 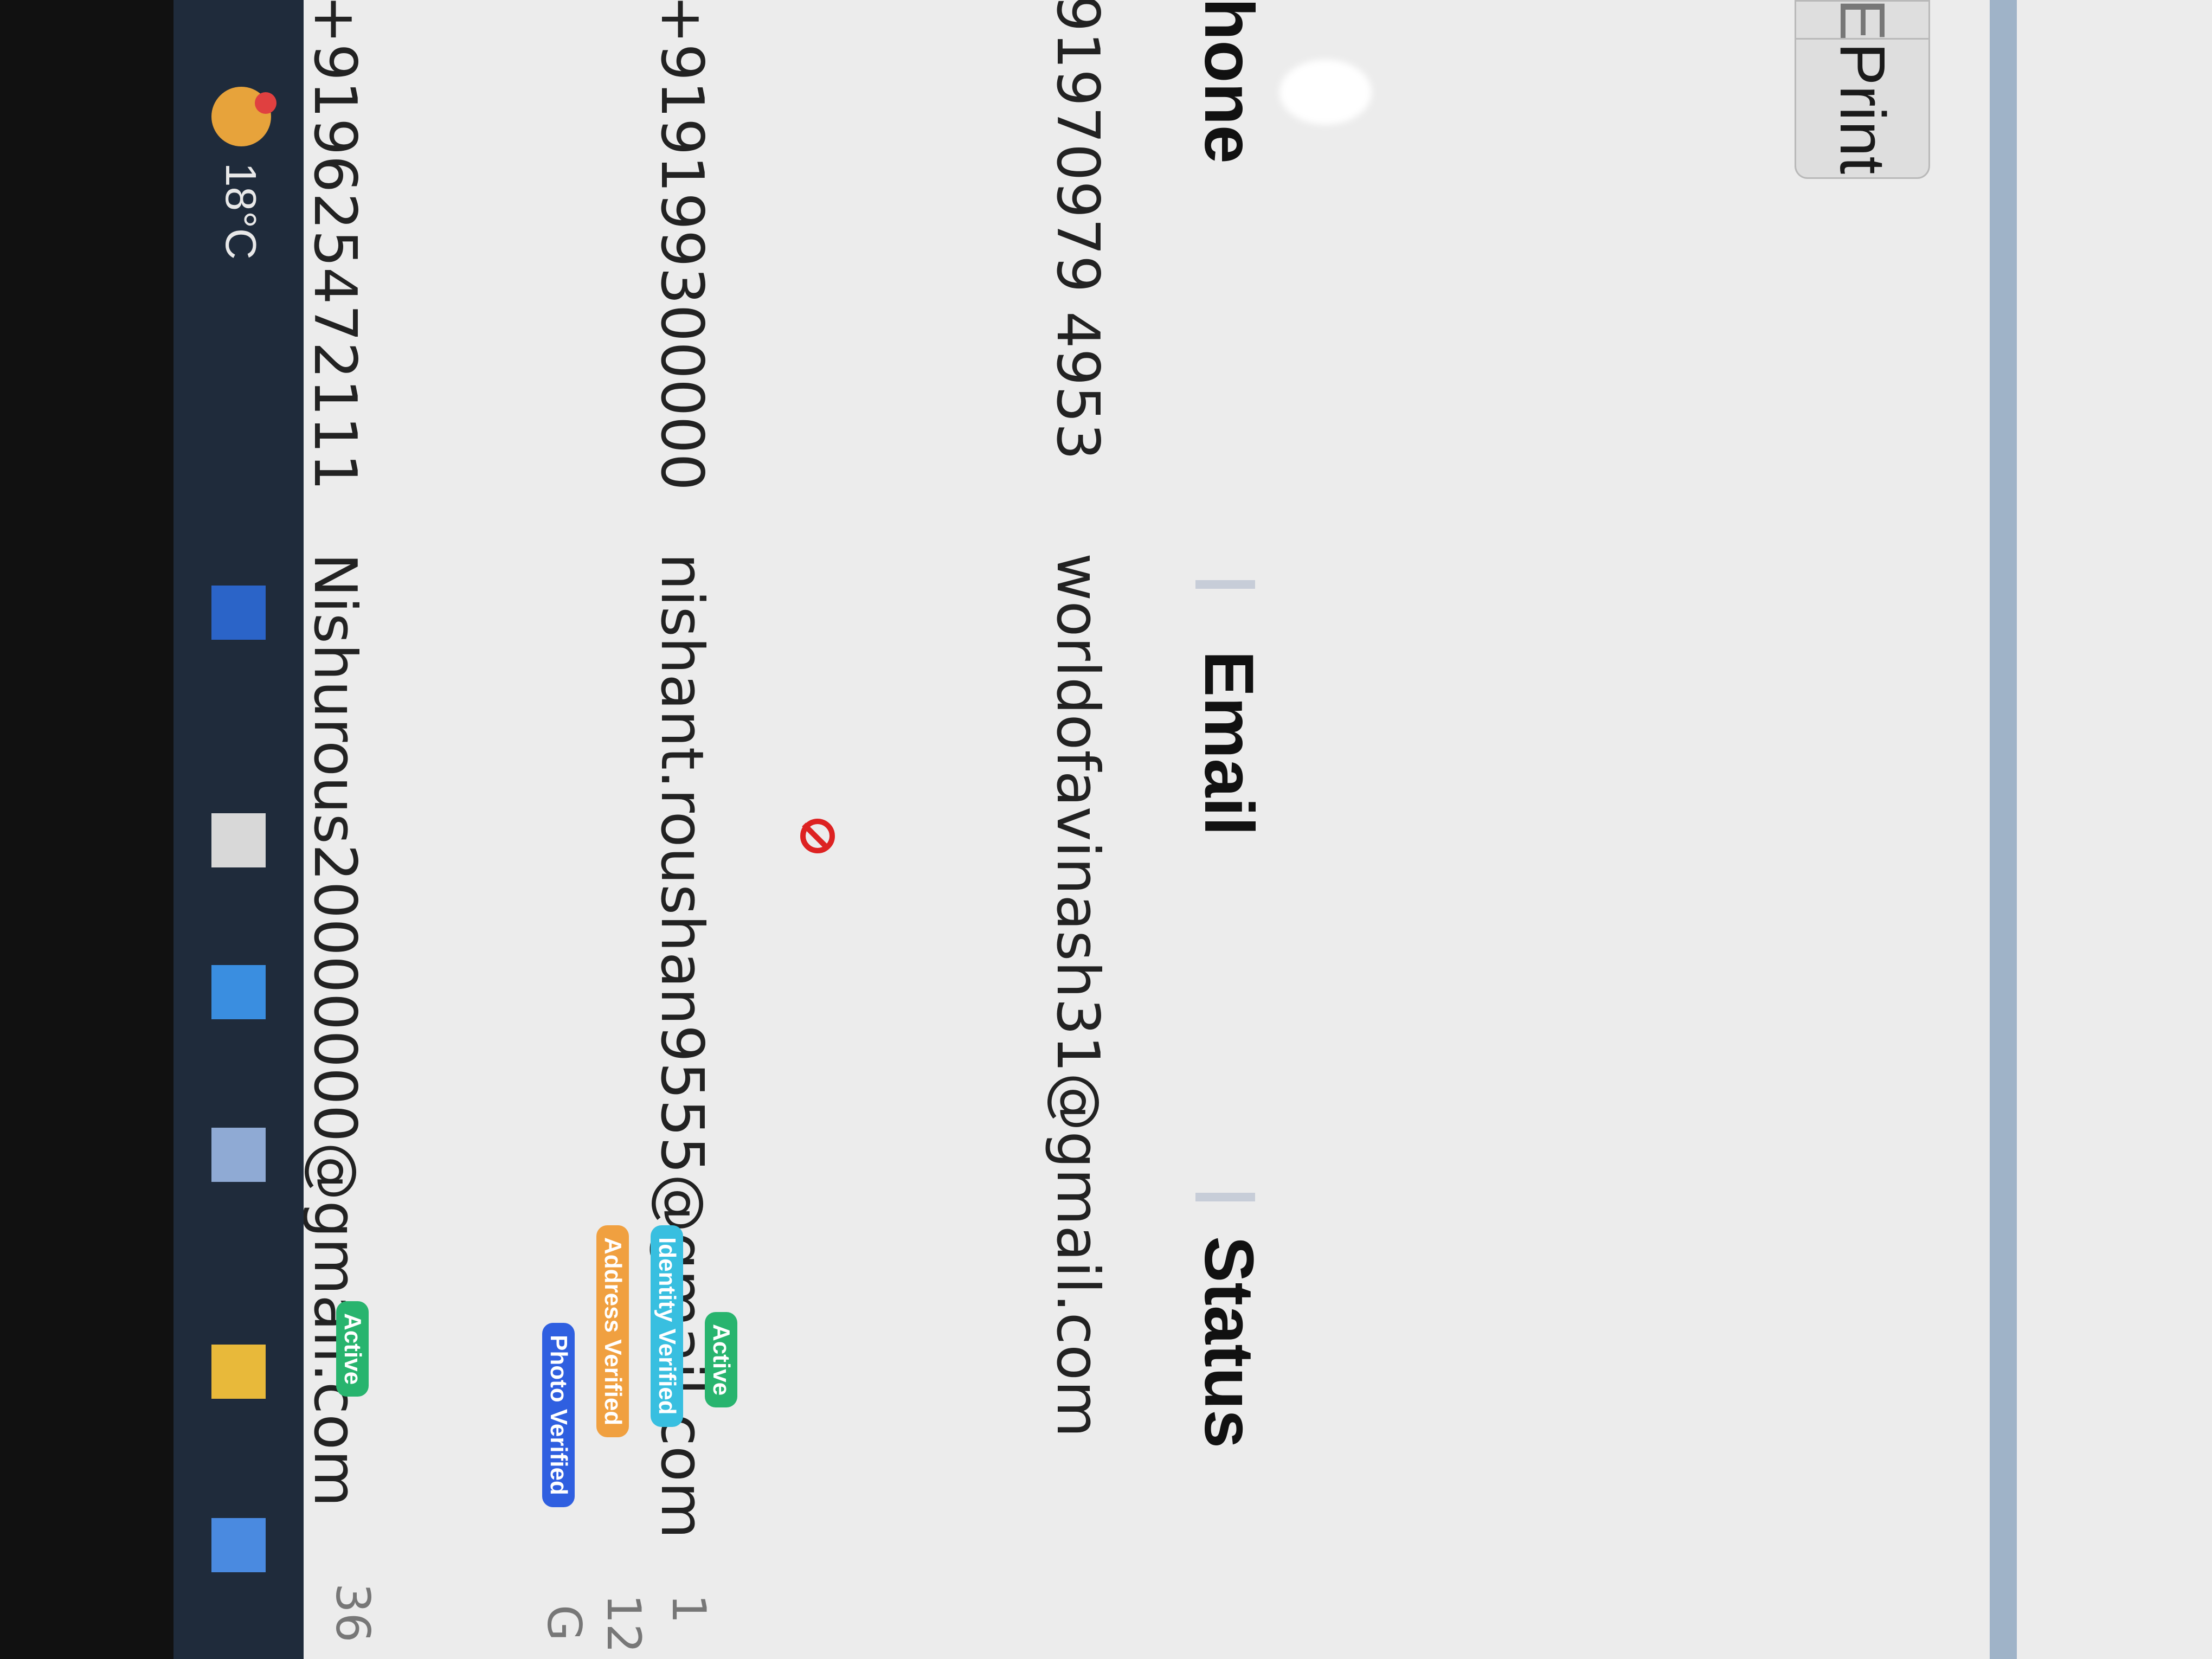 What do you see at coordinates (623, 1624) in the screenshot?
I see `edge-cell-2: 12` at bounding box center [623, 1624].